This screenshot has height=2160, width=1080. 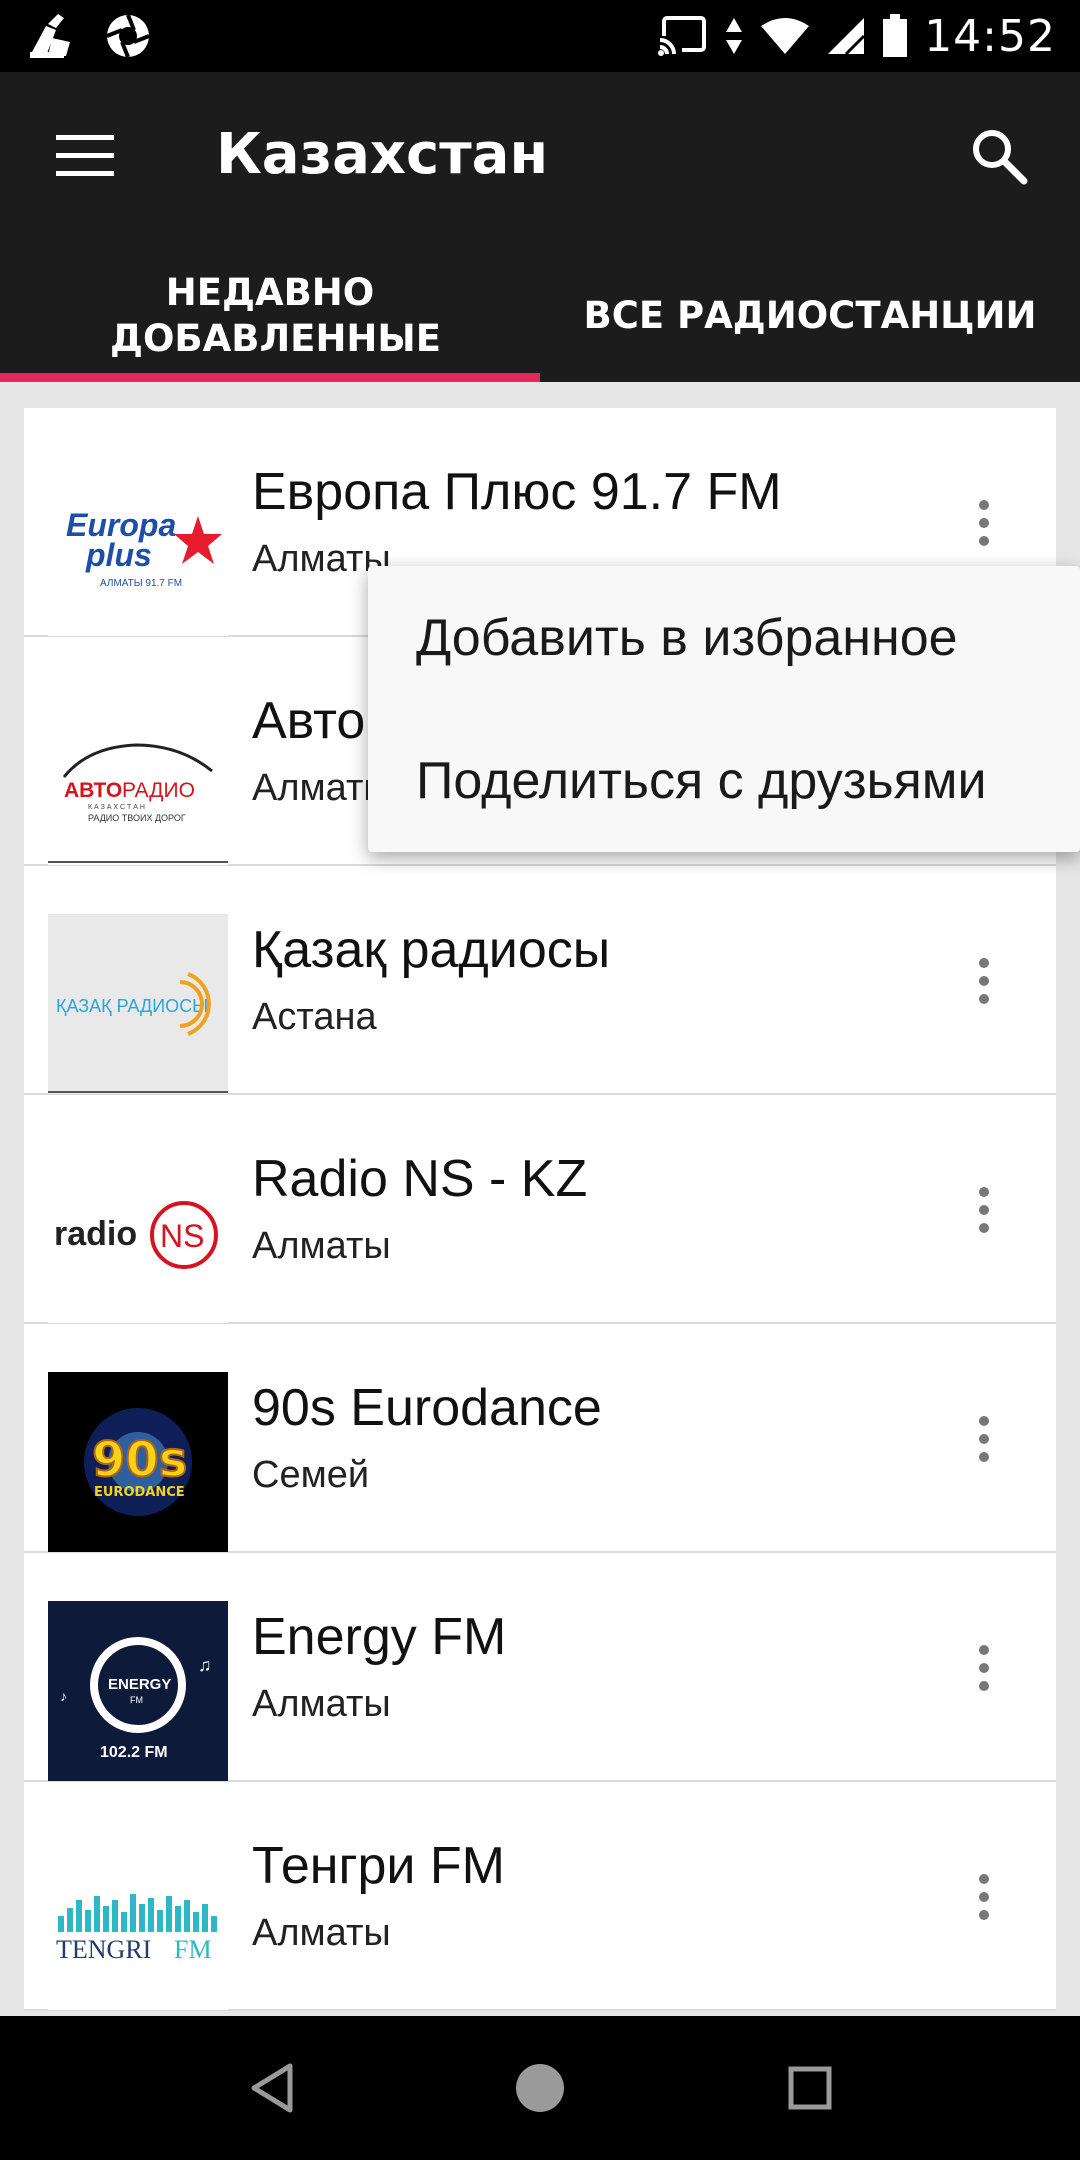 What do you see at coordinates (134, 1752) in the screenshot?
I see `svg-text: 102.2 FM` at bounding box center [134, 1752].